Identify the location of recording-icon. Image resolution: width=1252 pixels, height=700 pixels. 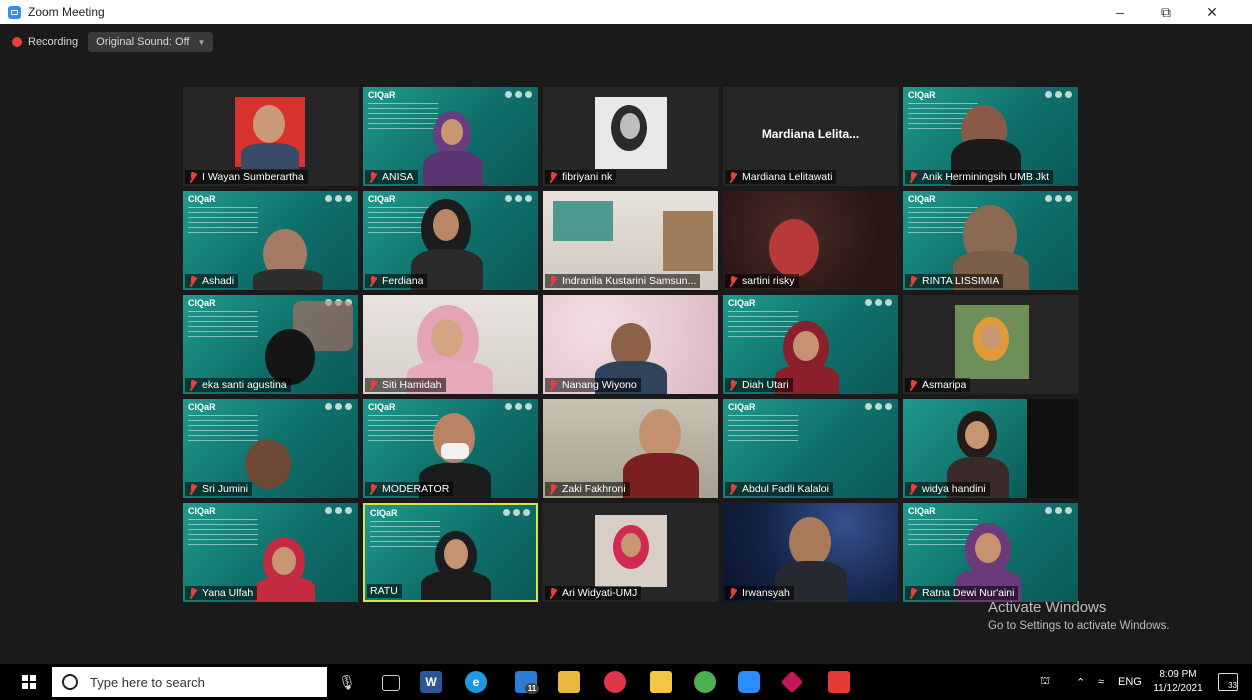
(17, 42).